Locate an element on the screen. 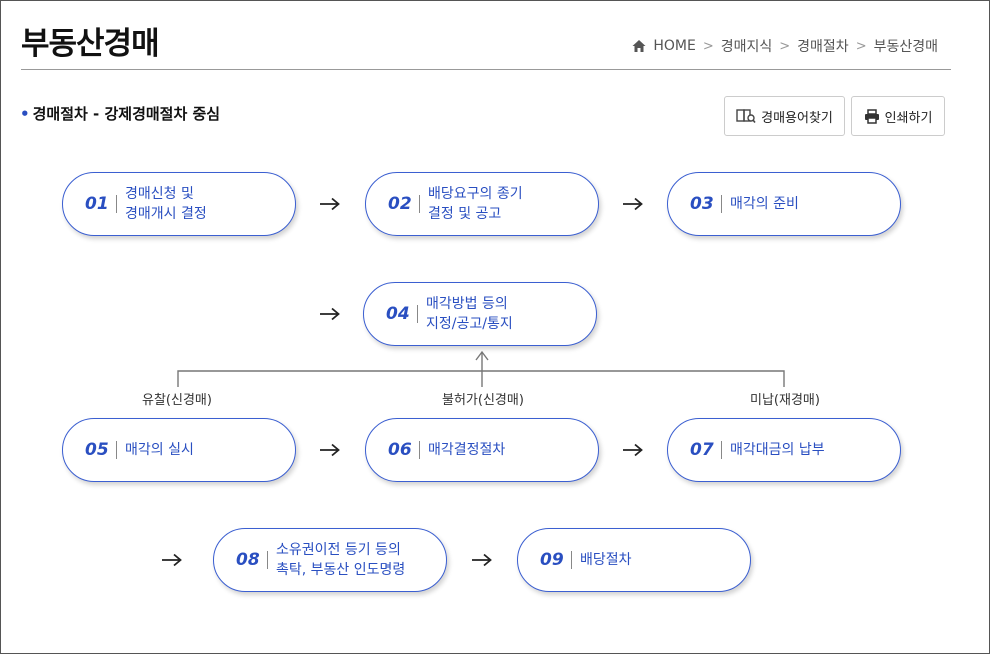 This screenshot has height=654, width=990. step-label: 매각의 실시 is located at coordinates (159, 450).